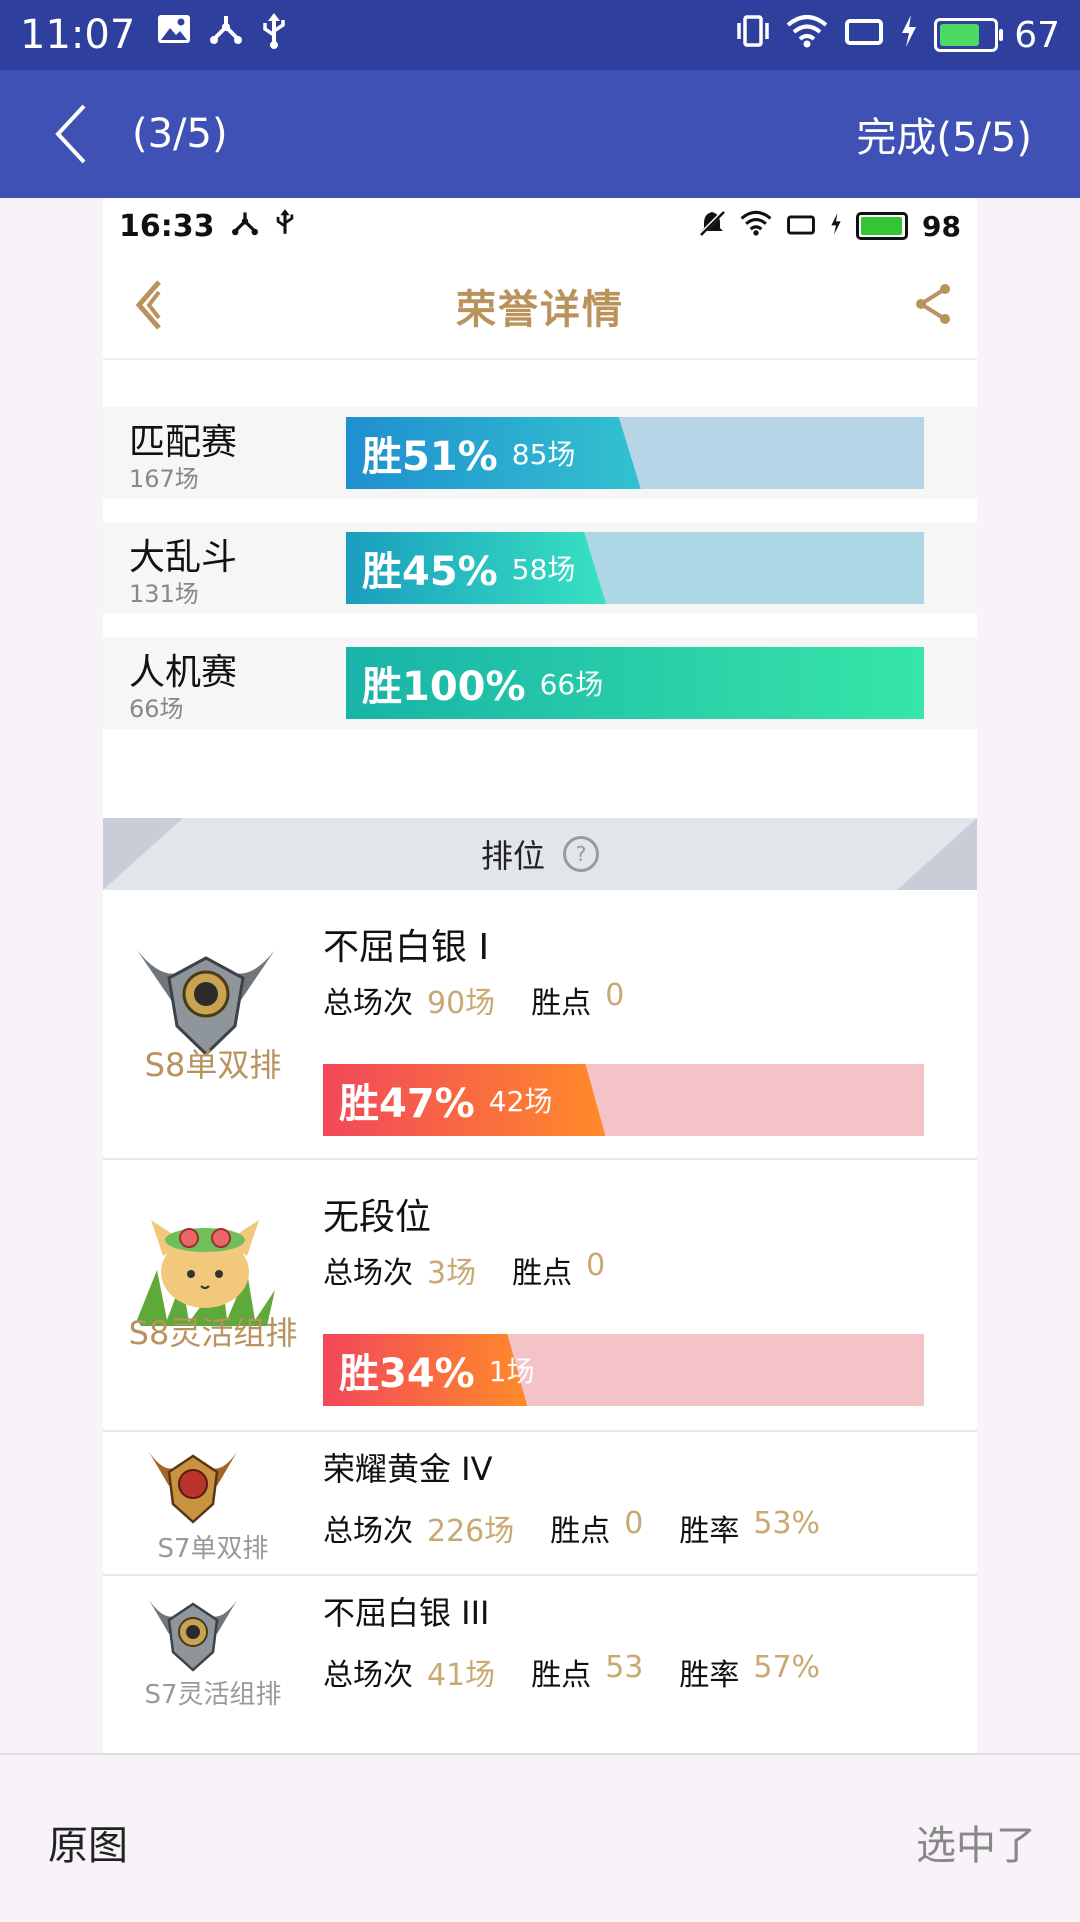 The height and width of the screenshot is (1922, 1080). Describe the element at coordinates (969, 35) in the screenshot. I see `battery-icon` at that location.